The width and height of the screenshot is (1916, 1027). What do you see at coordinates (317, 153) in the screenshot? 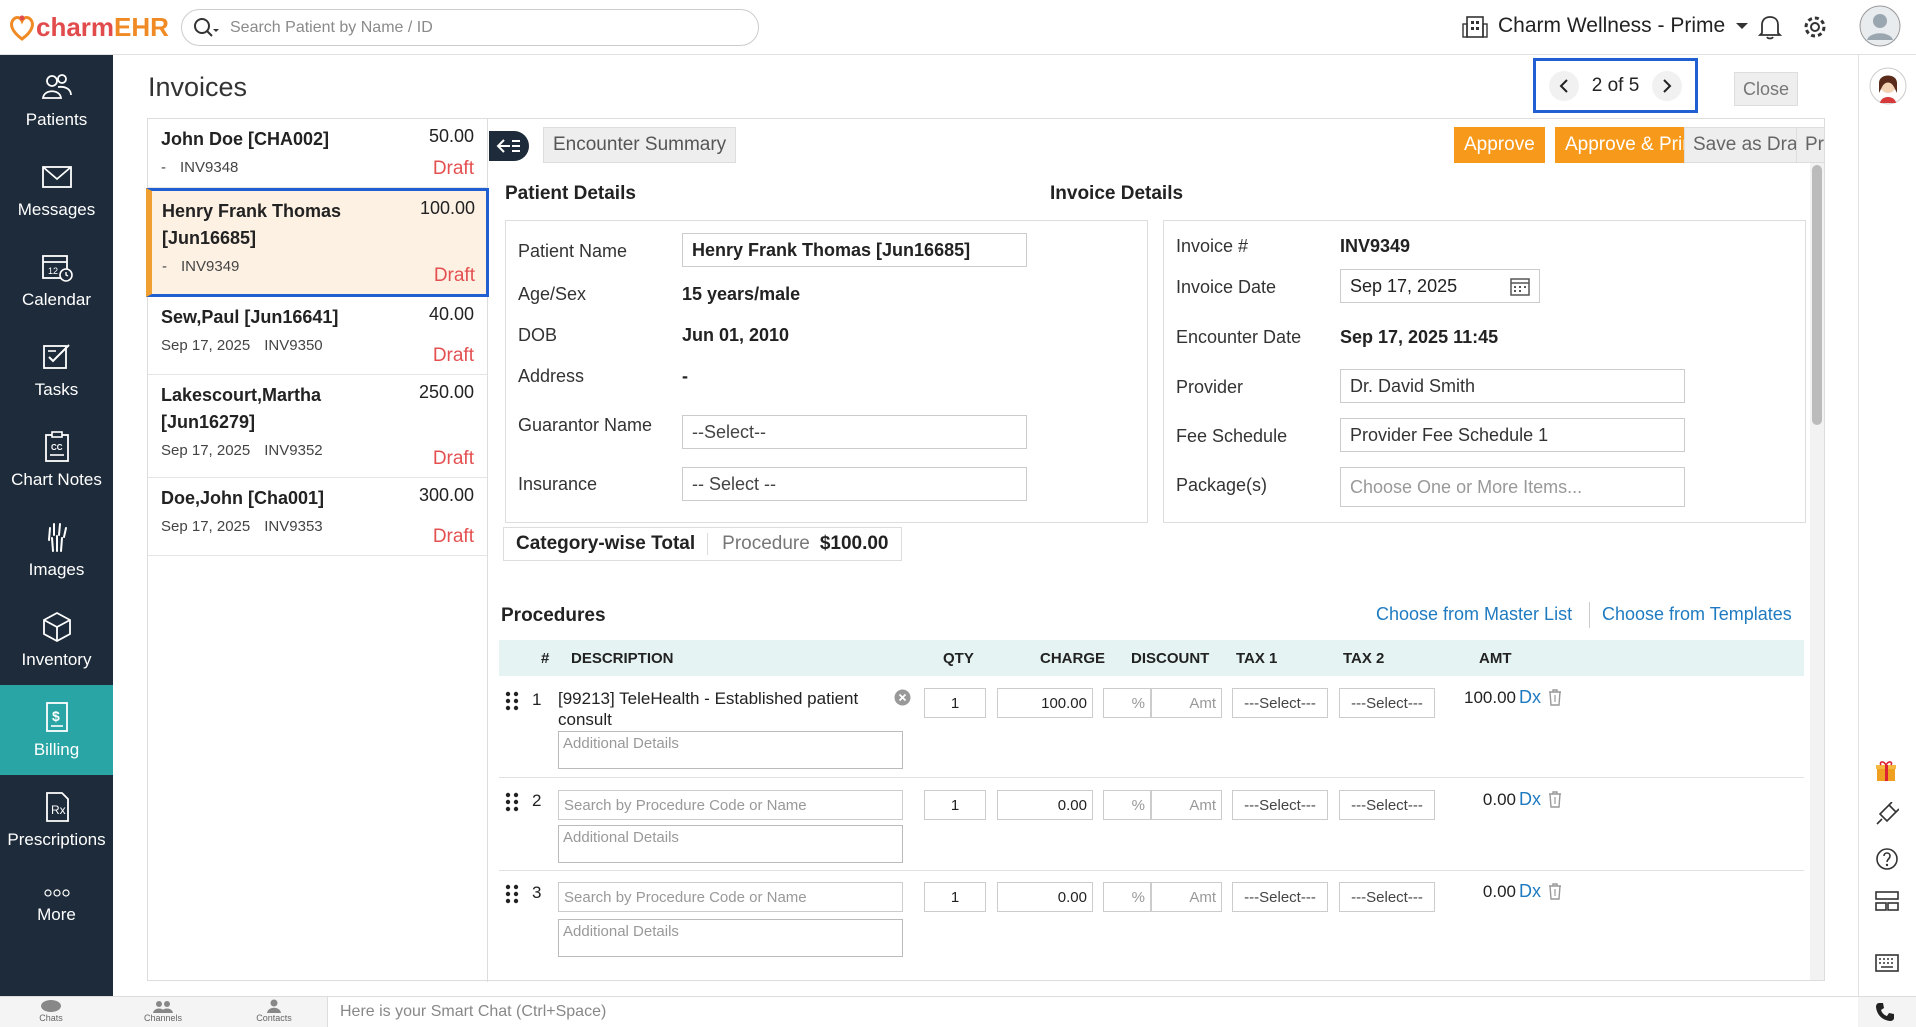
I see `invoice-list-item: John Doe [CHA002] 50.00 - INV9348 Draft` at bounding box center [317, 153].